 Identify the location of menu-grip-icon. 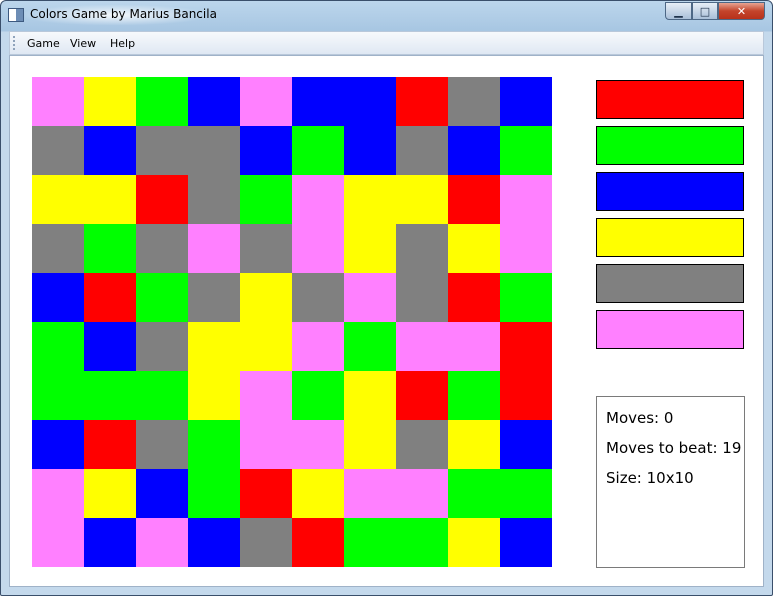
(15, 43).